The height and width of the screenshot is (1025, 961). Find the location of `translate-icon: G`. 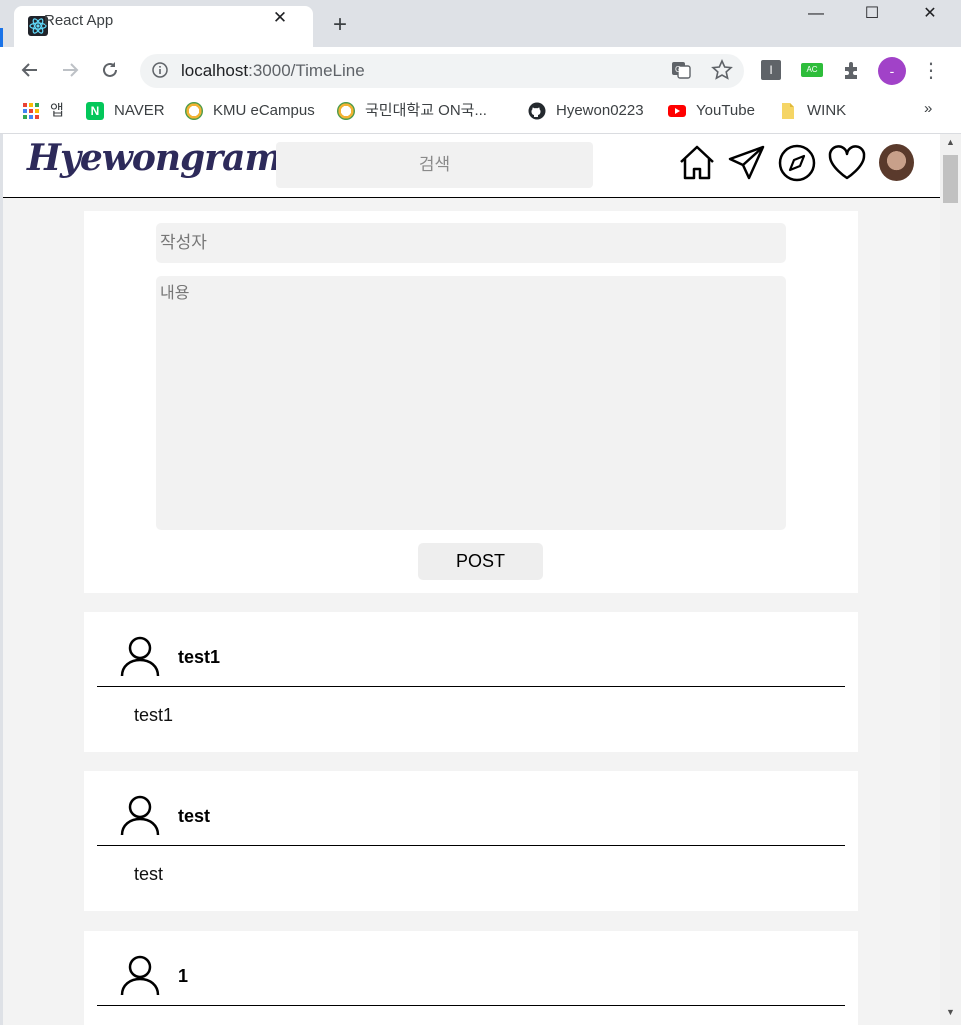

translate-icon: G is located at coordinates (681, 70).